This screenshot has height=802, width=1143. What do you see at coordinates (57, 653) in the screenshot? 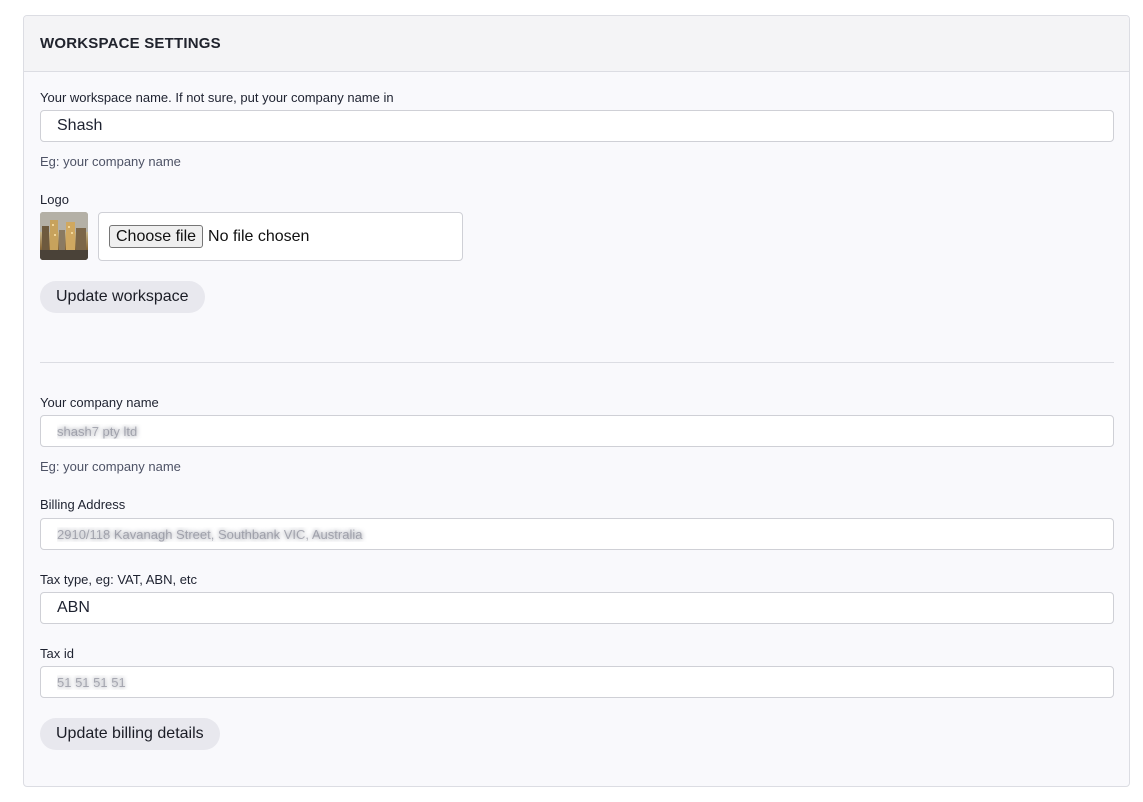
I see `tax-id-label: Tax id` at bounding box center [57, 653].